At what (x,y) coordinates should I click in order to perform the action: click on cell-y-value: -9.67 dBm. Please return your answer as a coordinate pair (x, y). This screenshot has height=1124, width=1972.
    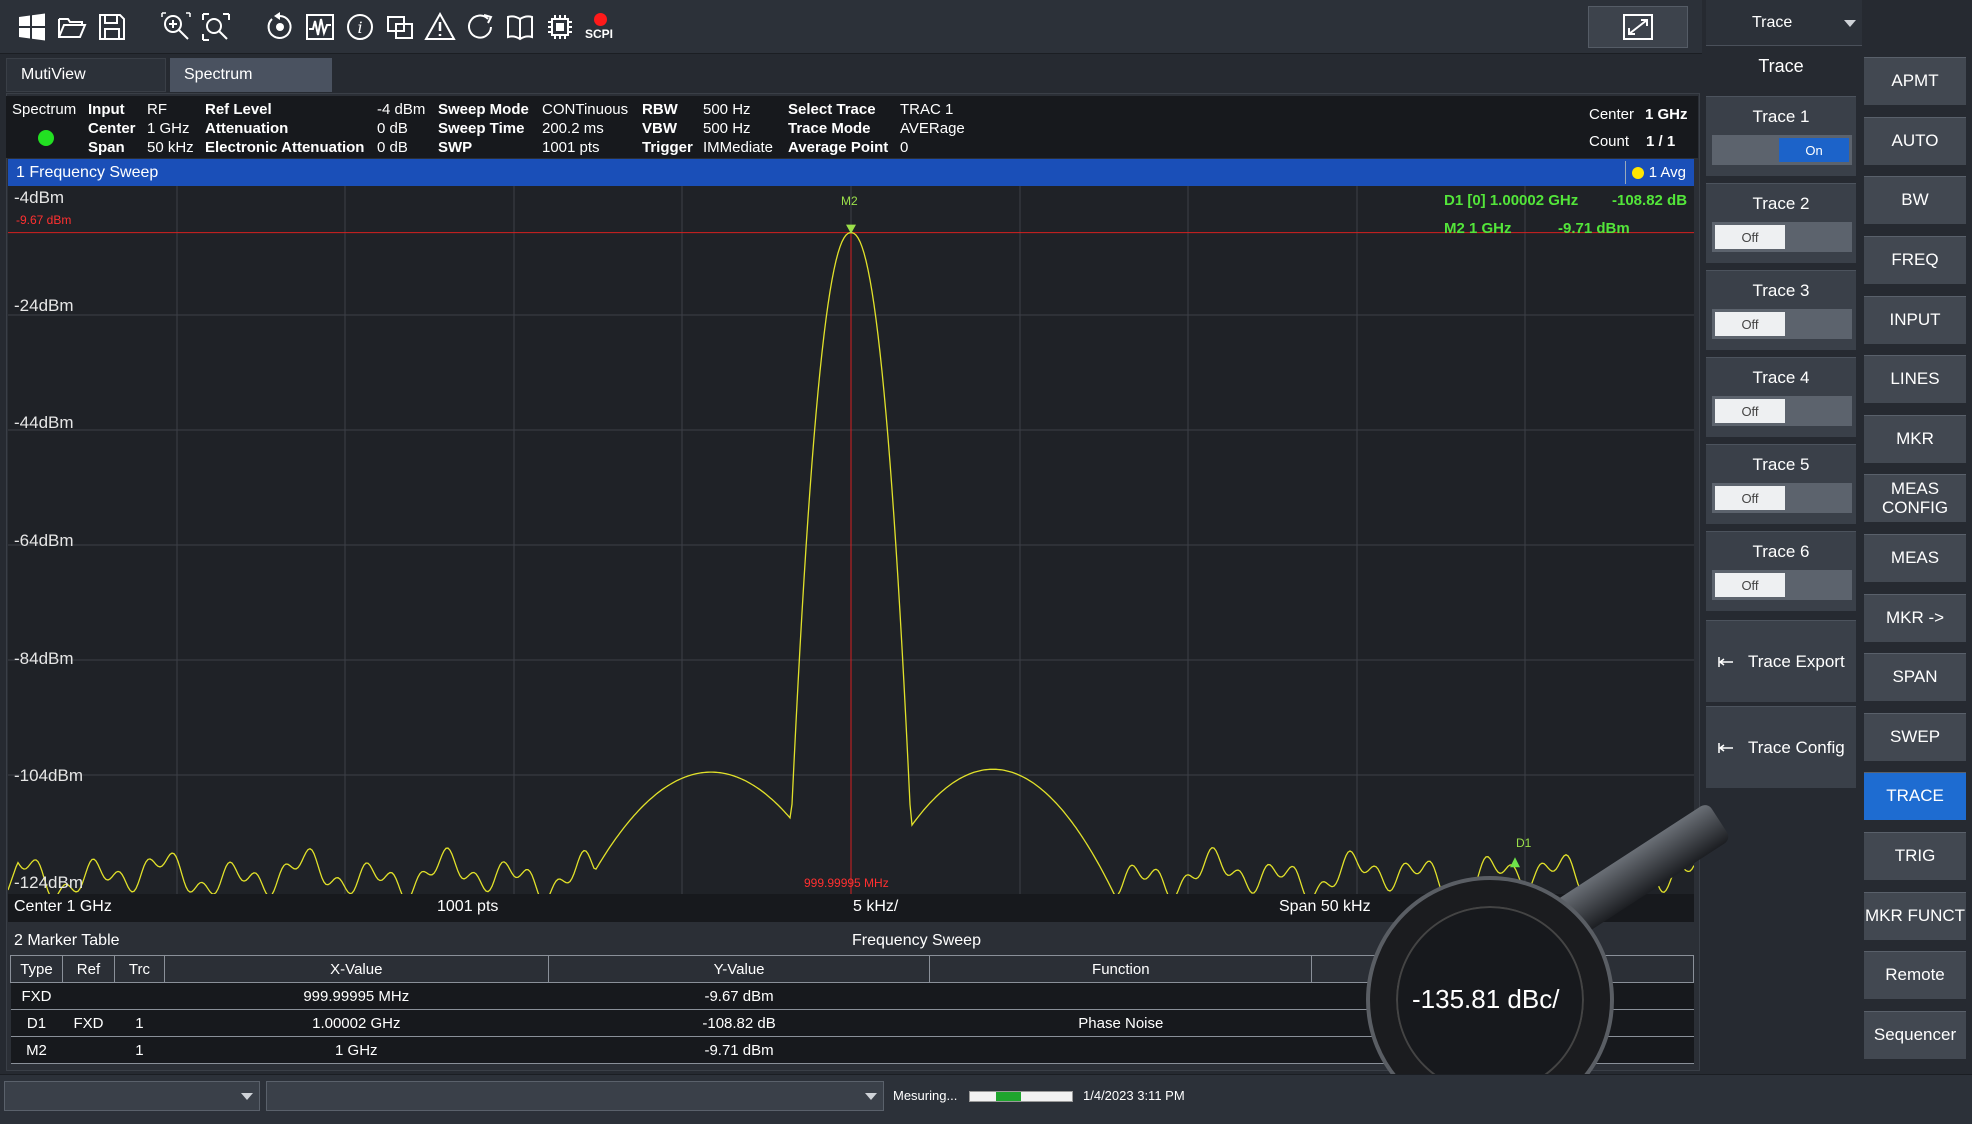
    Looking at the image, I should click on (739, 996).